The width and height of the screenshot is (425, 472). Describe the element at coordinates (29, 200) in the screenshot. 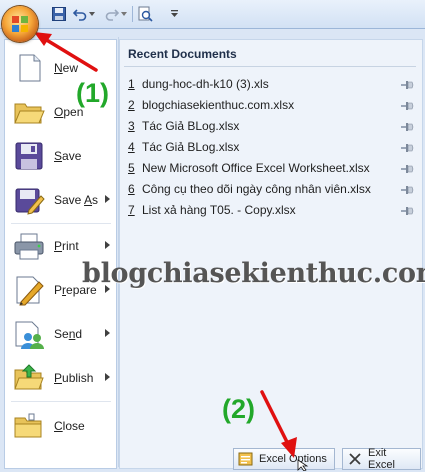

I see `save-as-icon` at that location.